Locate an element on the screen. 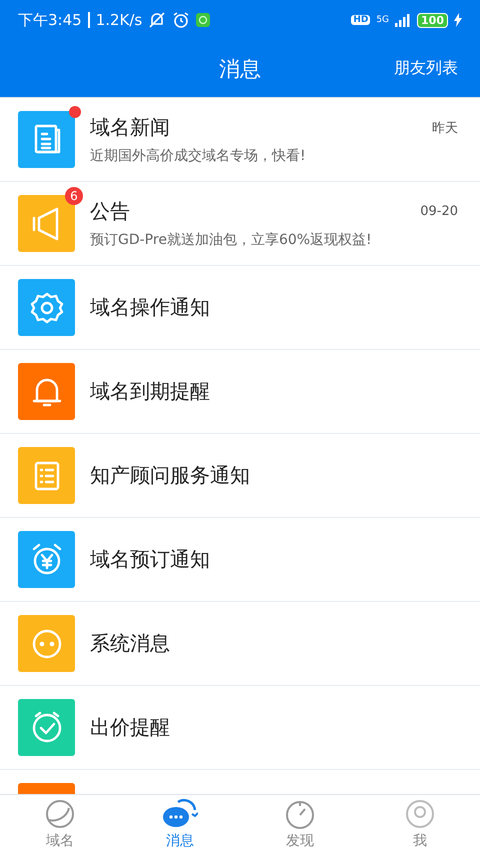 Image resolution: width=480 pixels, height=853 pixels. message-title: 域名新闻 is located at coordinates (130, 127).